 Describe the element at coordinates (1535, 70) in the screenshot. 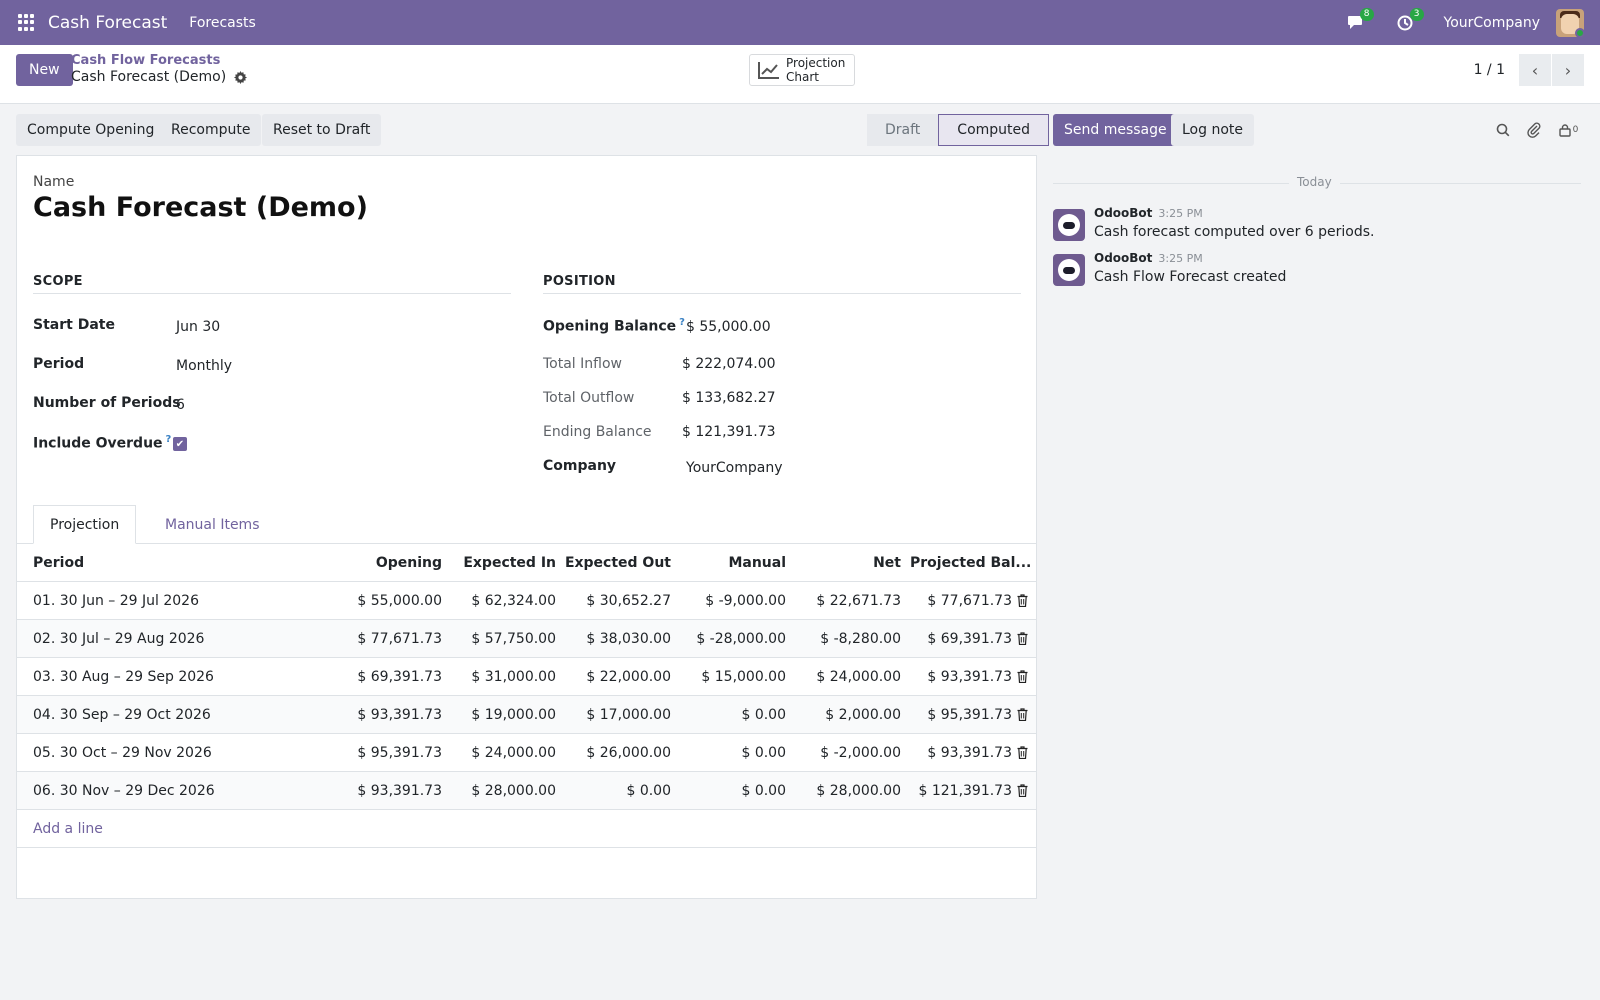

I see `pager-previous-button: ‹` at that location.